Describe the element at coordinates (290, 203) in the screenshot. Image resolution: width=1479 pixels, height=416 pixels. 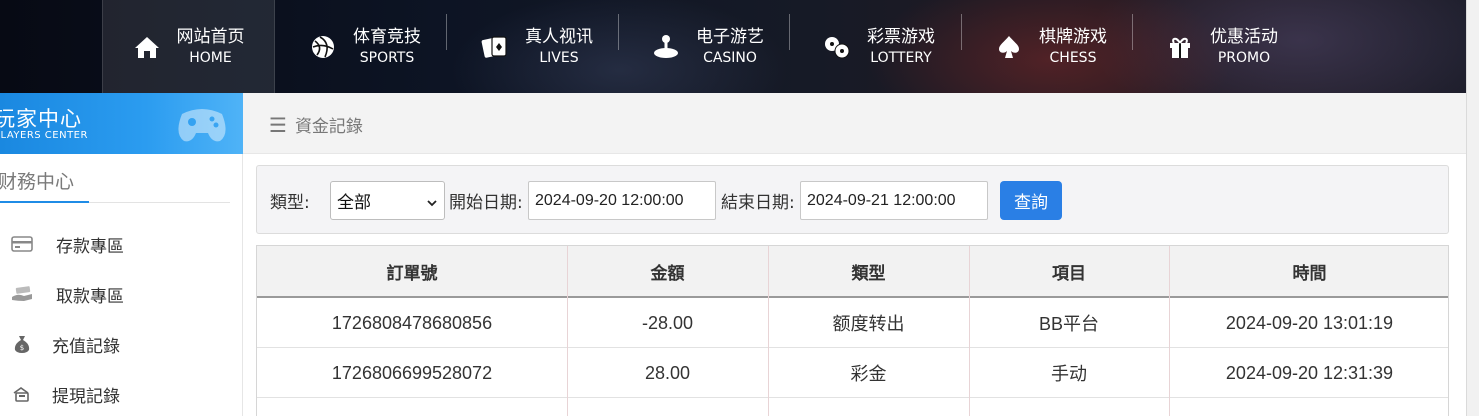
I see `type-label: 類型:` at that location.